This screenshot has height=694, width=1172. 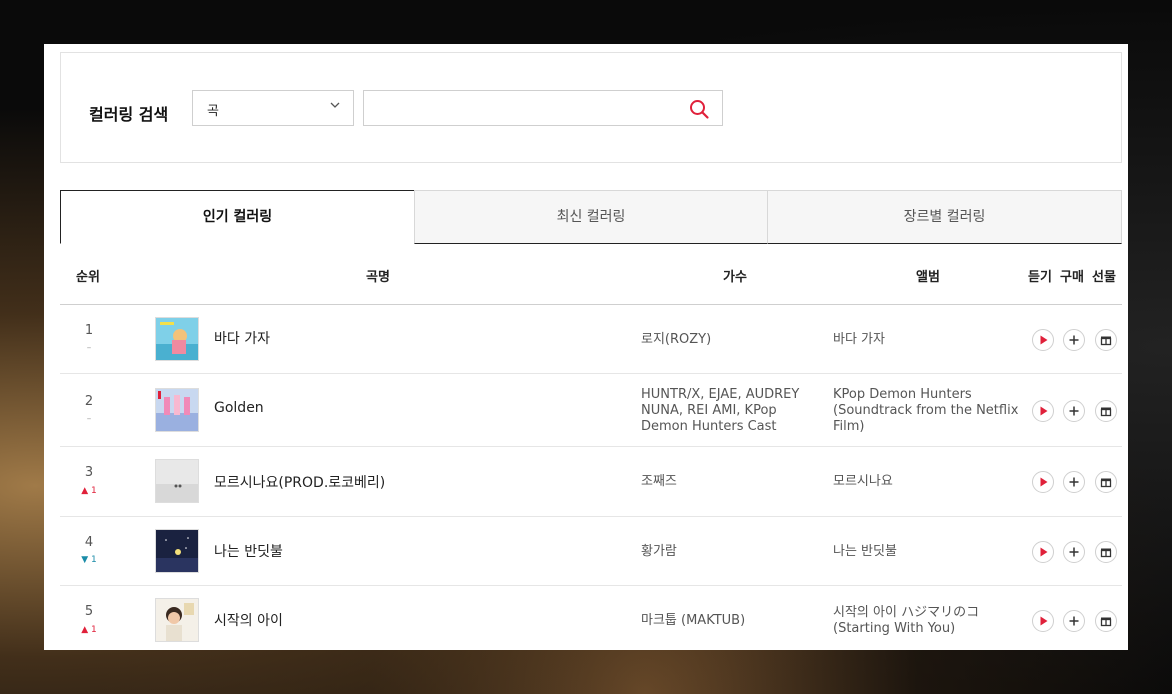 I want to click on chevron-down-icon, so click(x=335, y=106).